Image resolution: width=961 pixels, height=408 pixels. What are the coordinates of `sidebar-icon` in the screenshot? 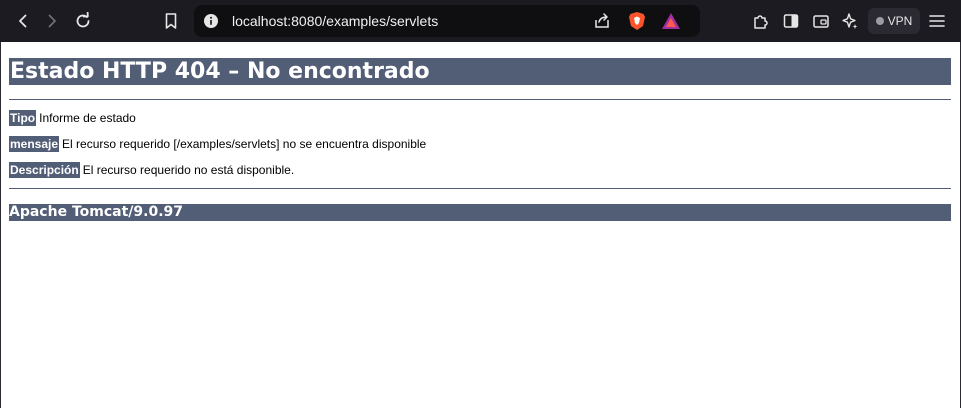 It's located at (791, 21).